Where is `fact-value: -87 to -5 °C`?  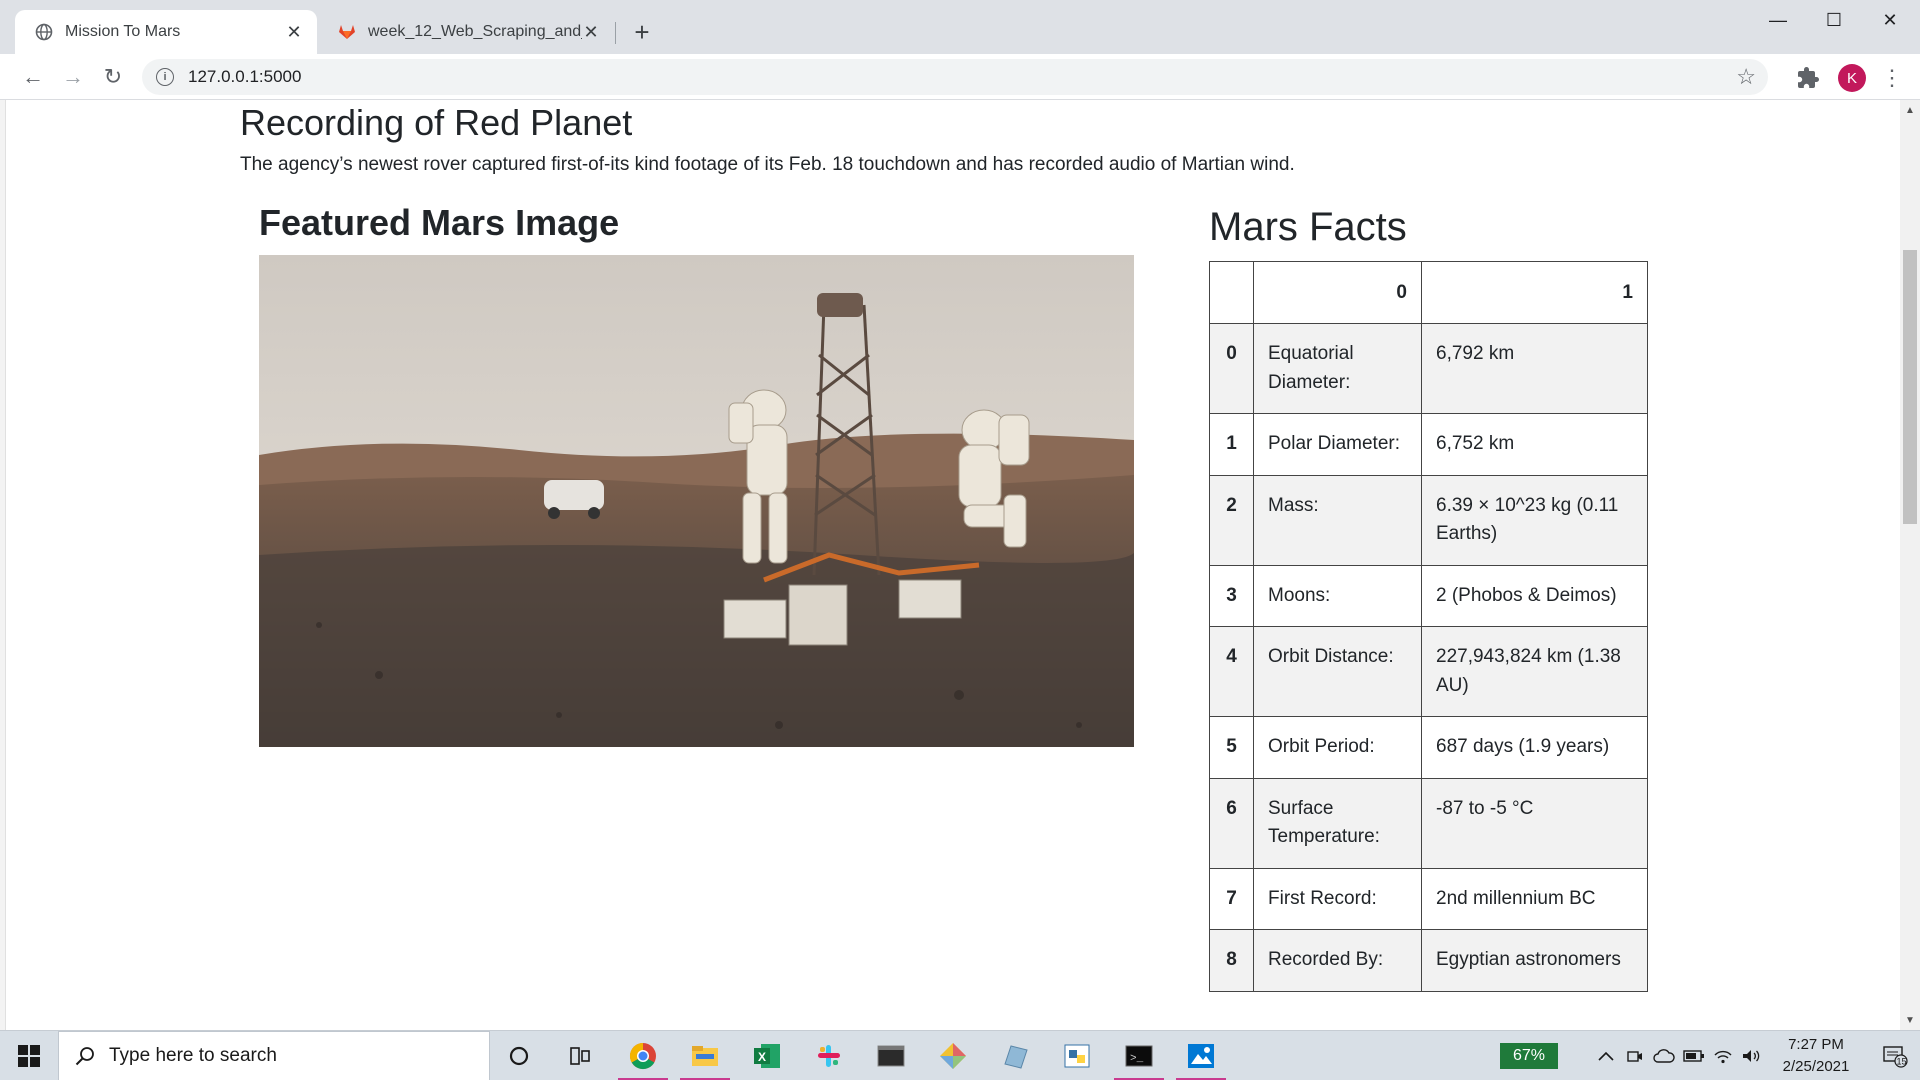 fact-value: -87 to -5 °C is located at coordinates (1534, 823).